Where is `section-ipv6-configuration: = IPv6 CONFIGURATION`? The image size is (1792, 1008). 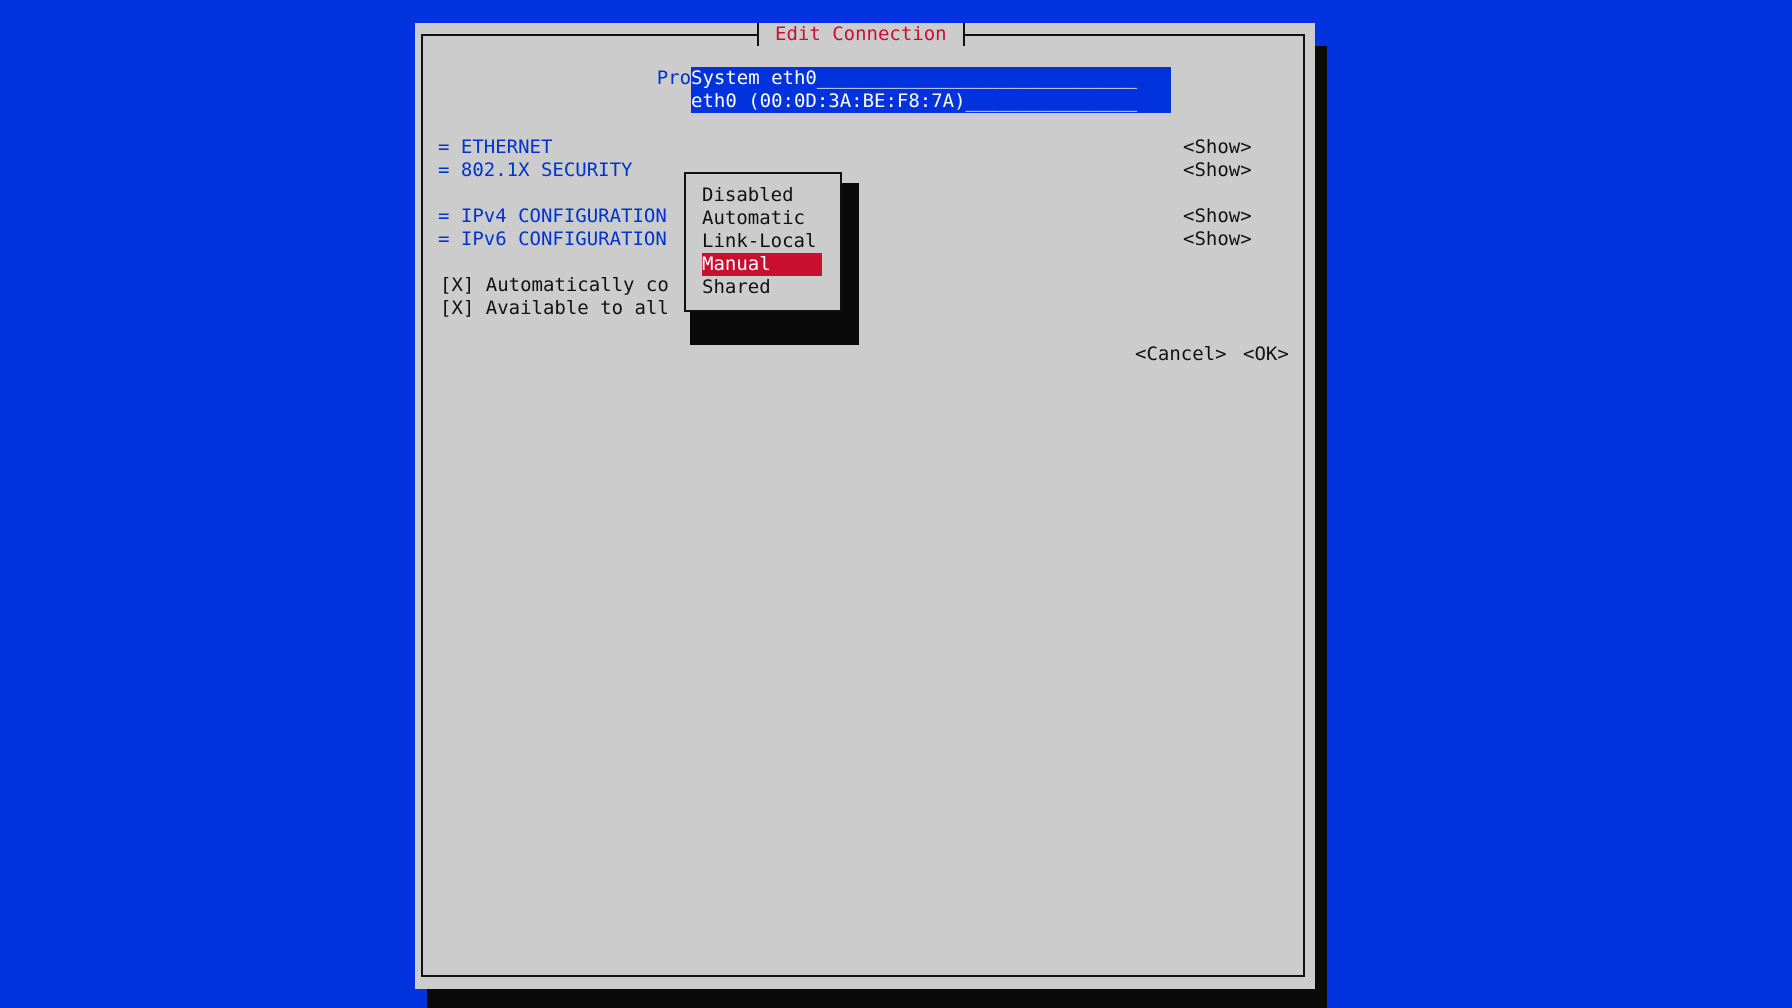
section-ipv6-configuration: = IPv6 CONFIGURATION is located at coordinates (552, 239).